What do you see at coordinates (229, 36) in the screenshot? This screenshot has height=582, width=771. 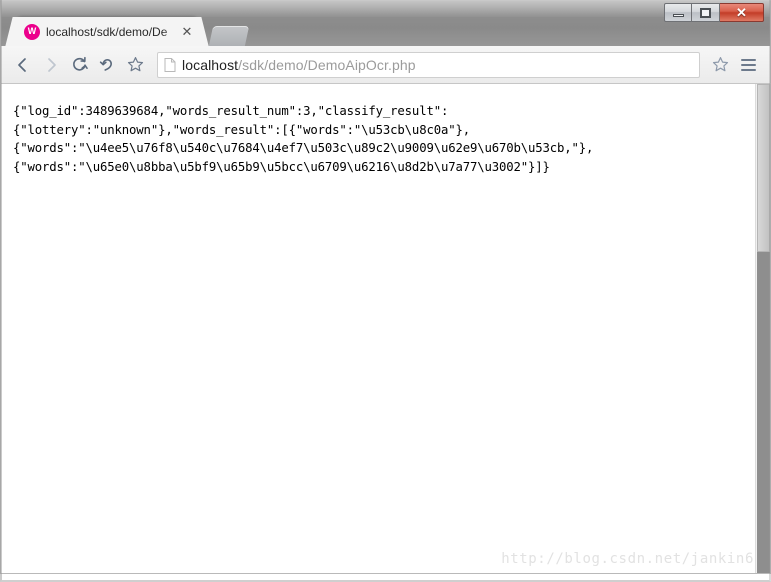 I see `new-tab-button` at bounding box center [229, 36].